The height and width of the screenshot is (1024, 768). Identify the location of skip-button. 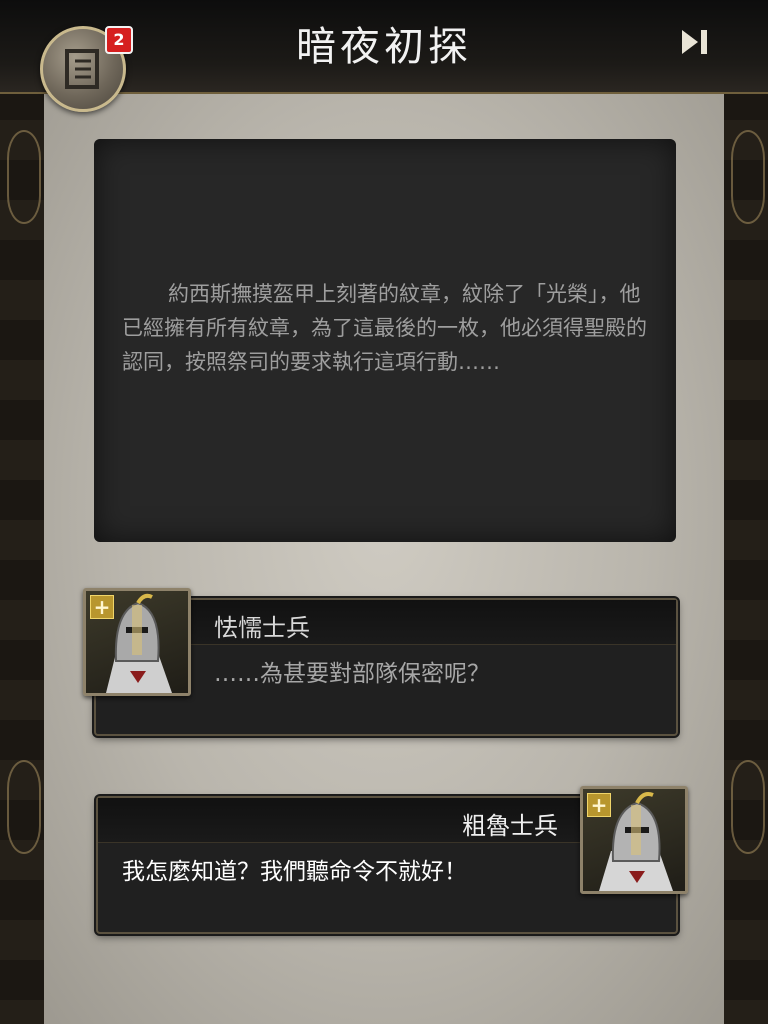
(696, 42).